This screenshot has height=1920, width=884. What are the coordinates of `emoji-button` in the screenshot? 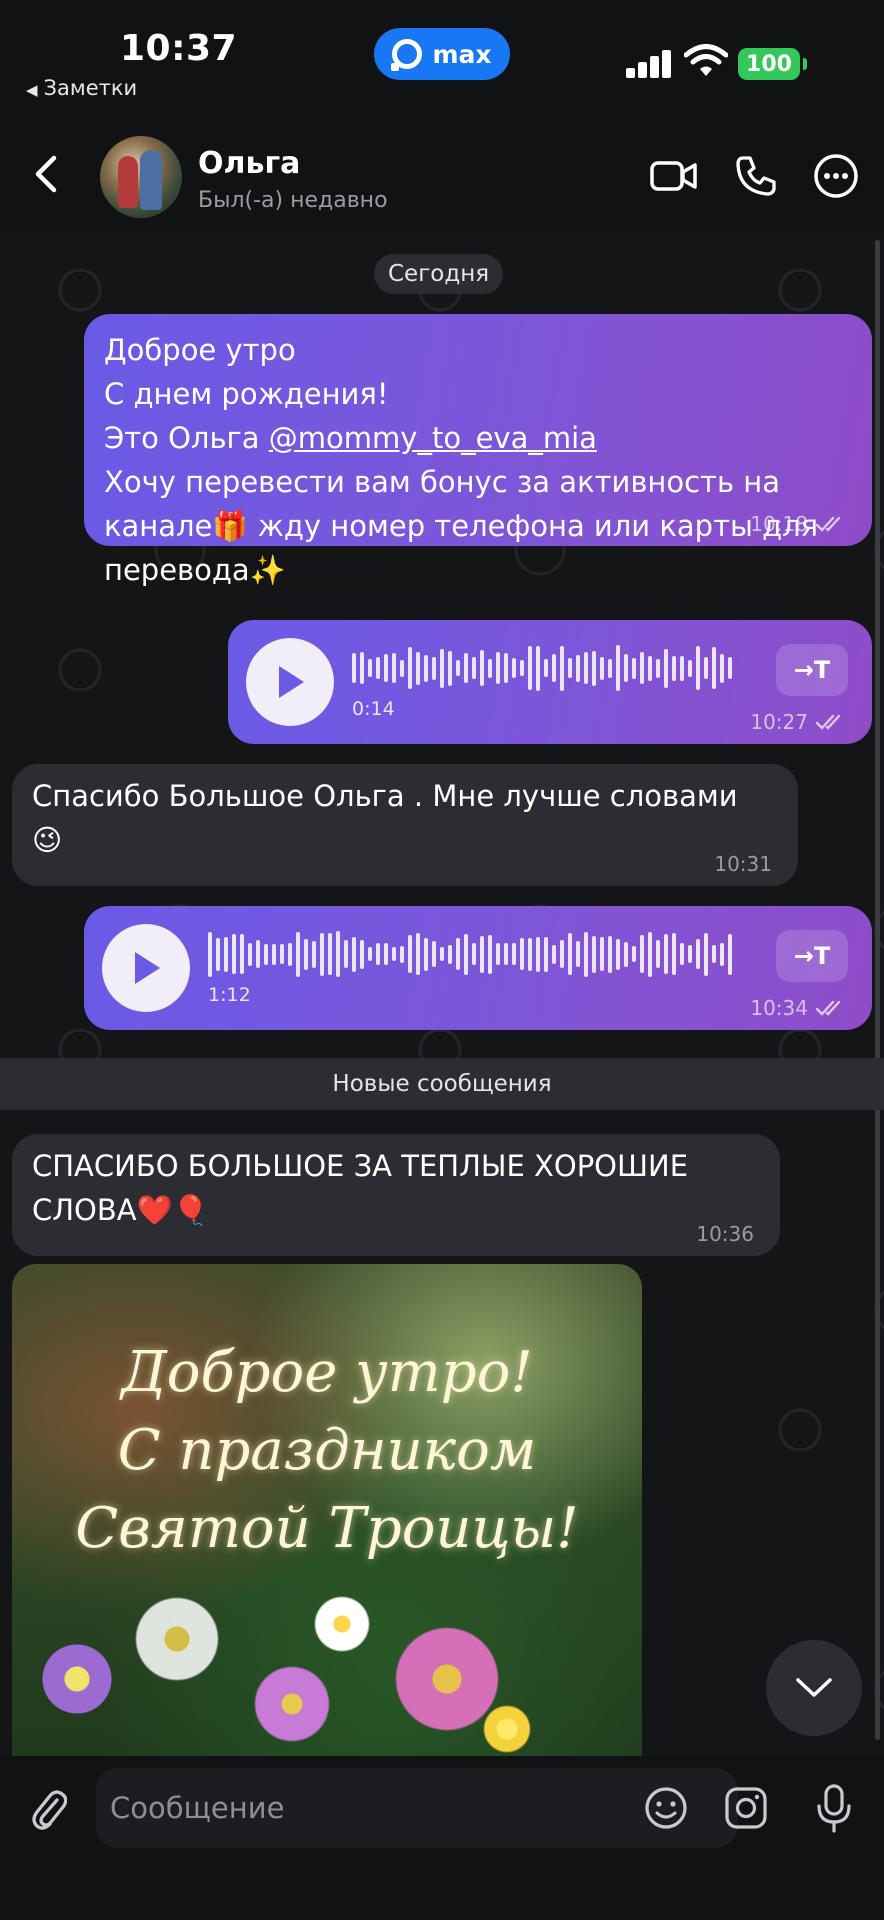 It's located at (666, 1808).